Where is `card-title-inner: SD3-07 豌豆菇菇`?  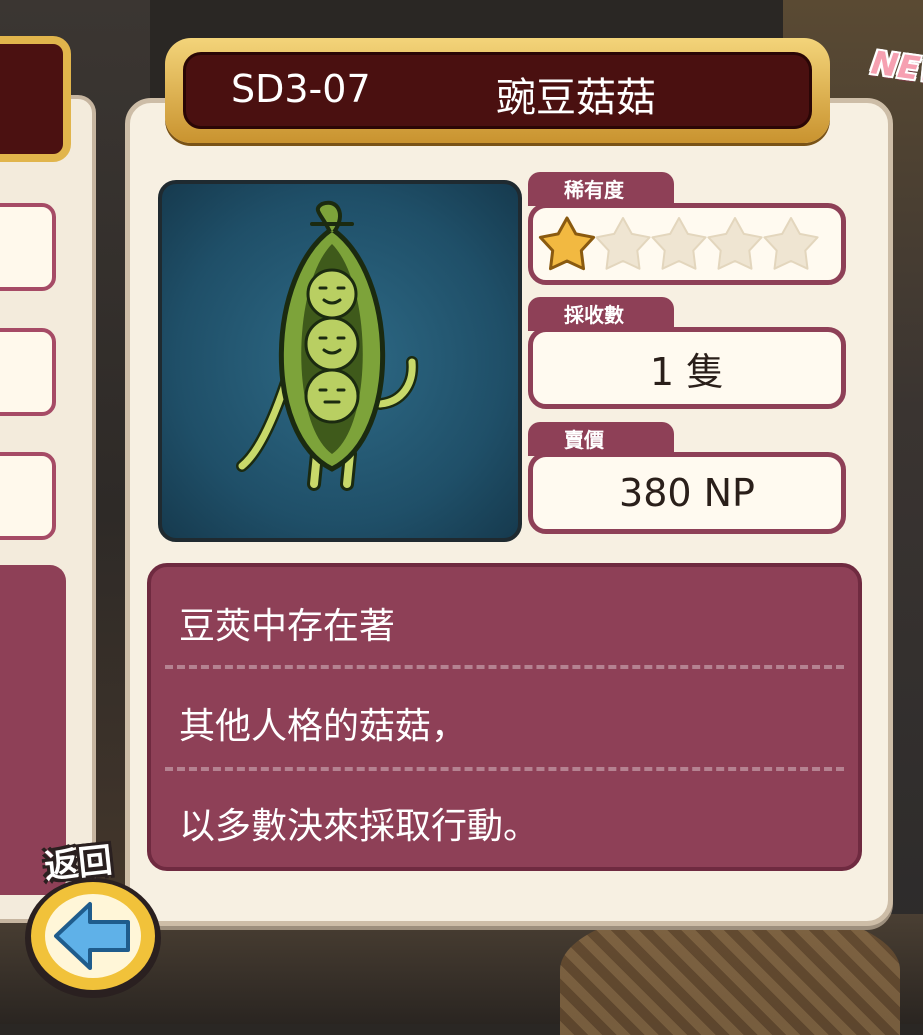 card-title-inner: SD3-07 豌豆菇菇 is located at coordinates (497, 90).